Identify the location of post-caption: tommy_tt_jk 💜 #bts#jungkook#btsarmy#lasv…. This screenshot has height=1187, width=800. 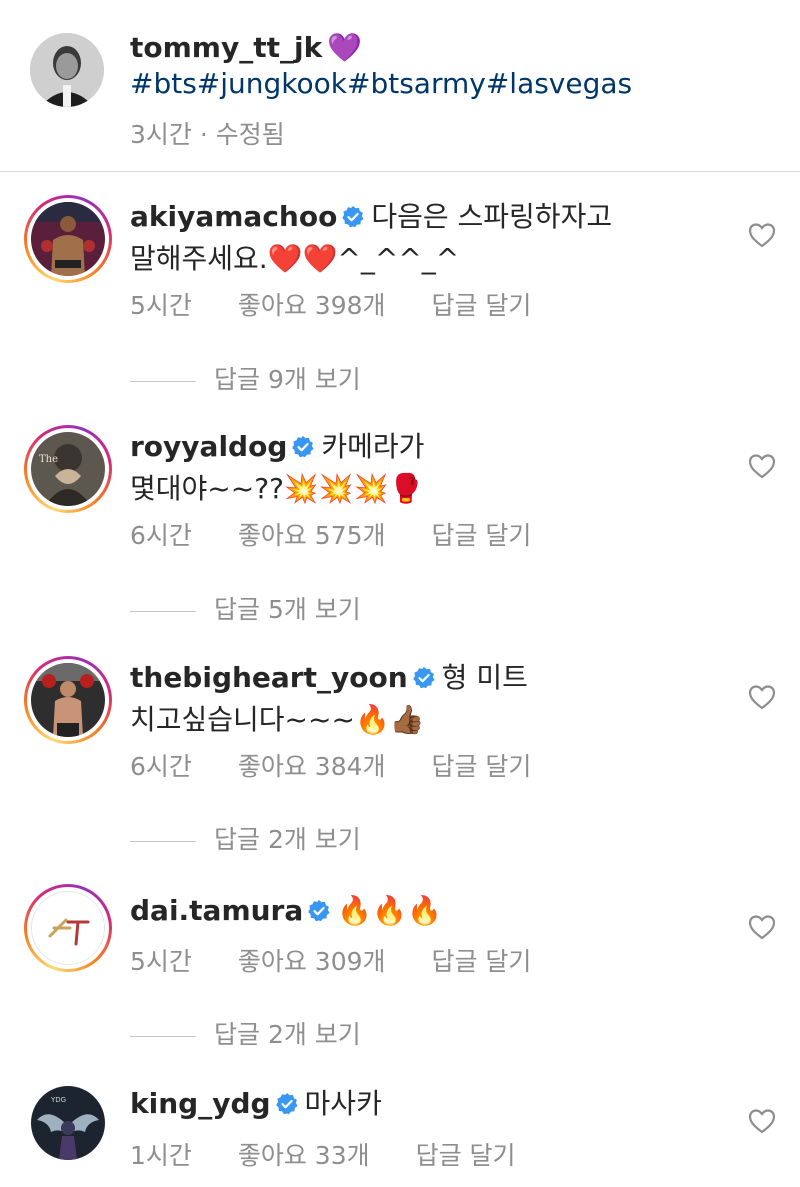
(400, 86).